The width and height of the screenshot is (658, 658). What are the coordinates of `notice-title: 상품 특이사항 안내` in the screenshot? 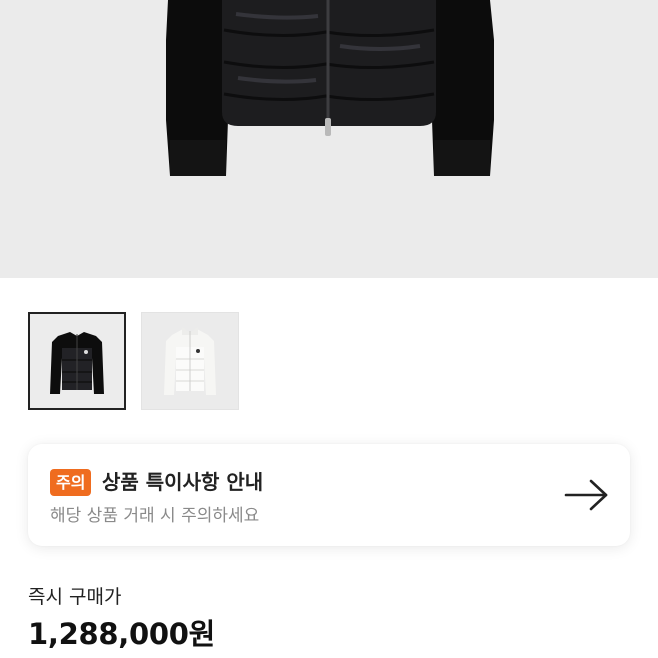 It's located at (183, 482).